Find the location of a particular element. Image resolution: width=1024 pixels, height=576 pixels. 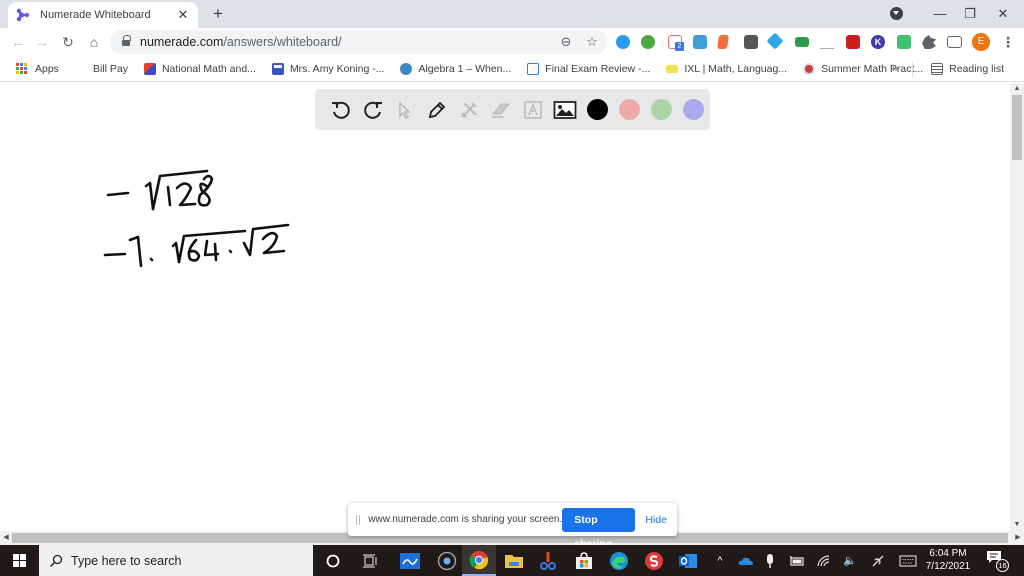

address-bar: numerade.com/answers/whiteboard/ ⊖ ☆ is located at coordinates (359, 42).